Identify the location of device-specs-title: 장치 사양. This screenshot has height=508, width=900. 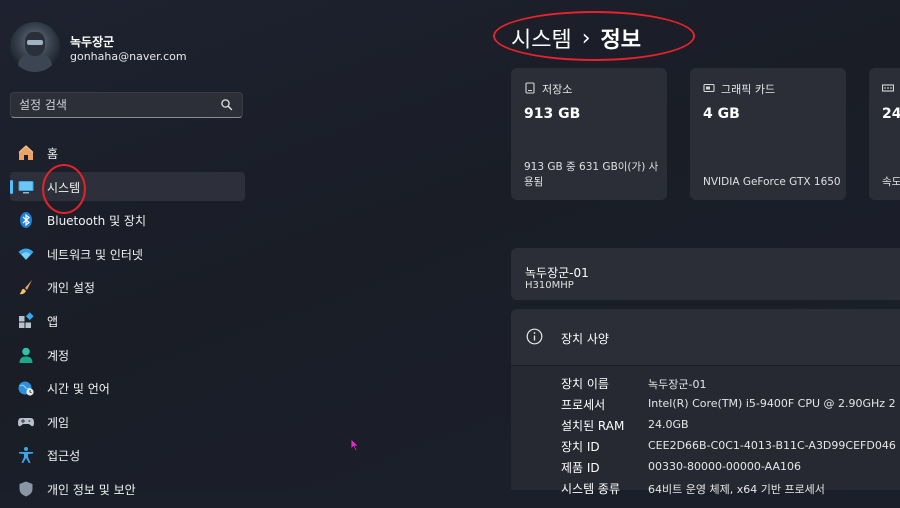
(585, 339).